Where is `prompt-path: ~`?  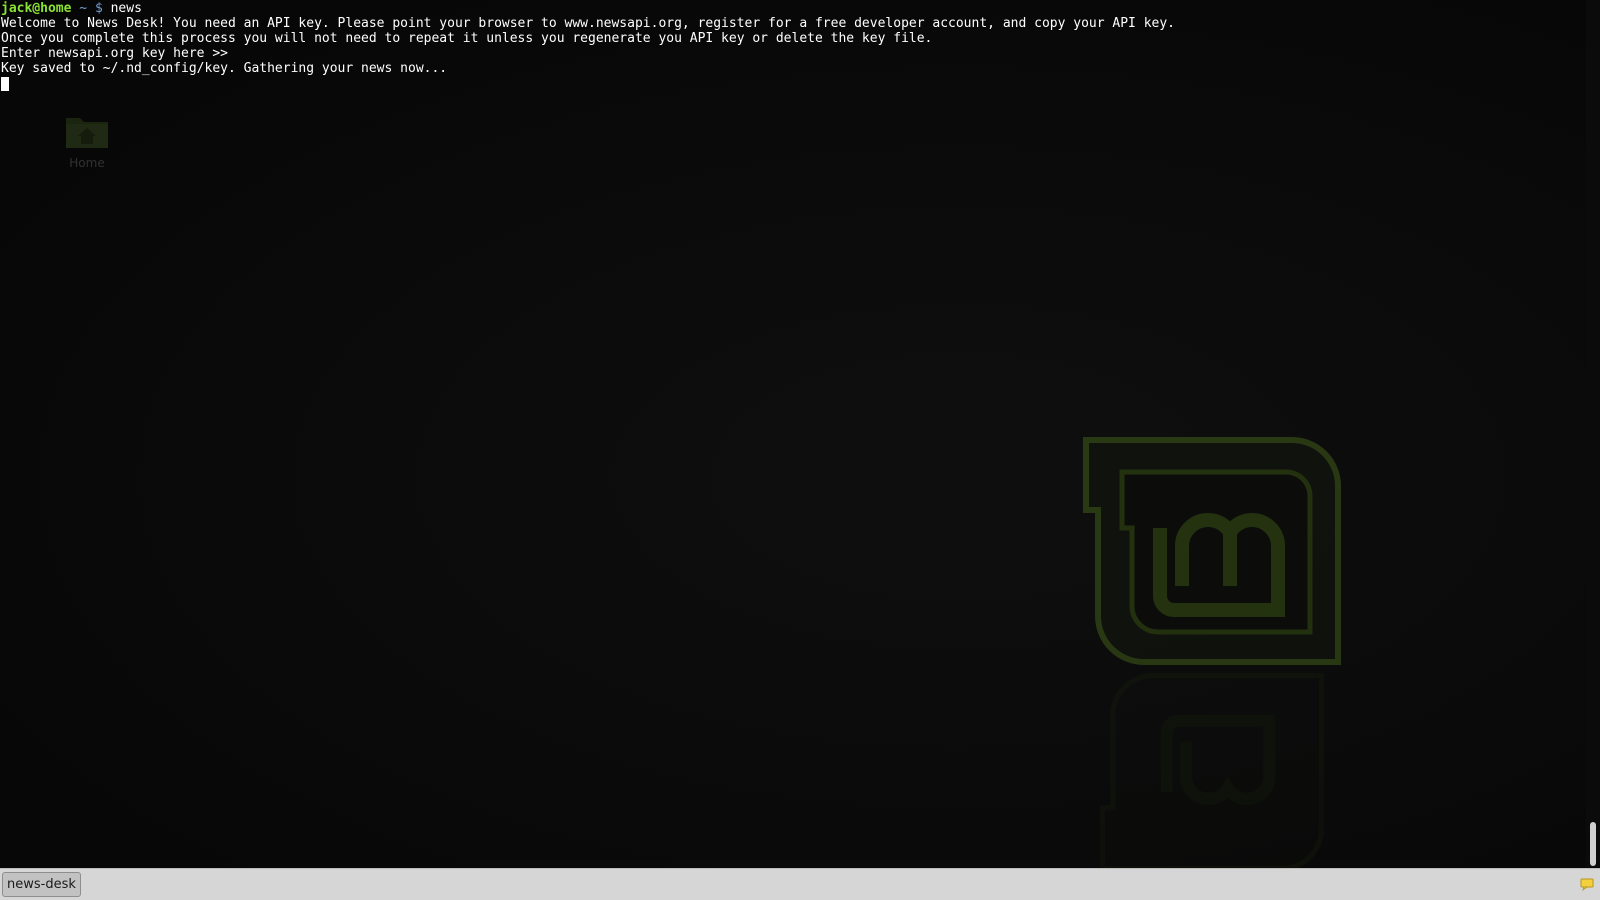 prompt-path: ~ is located at coordinates (83, 8).